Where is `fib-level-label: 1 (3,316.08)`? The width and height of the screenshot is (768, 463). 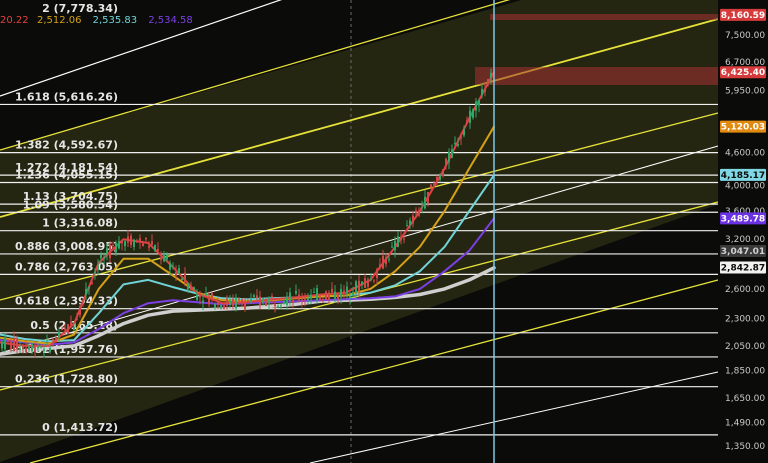 fib-level-label: 1 (3,316.08) is located at coordinates (80, 223).